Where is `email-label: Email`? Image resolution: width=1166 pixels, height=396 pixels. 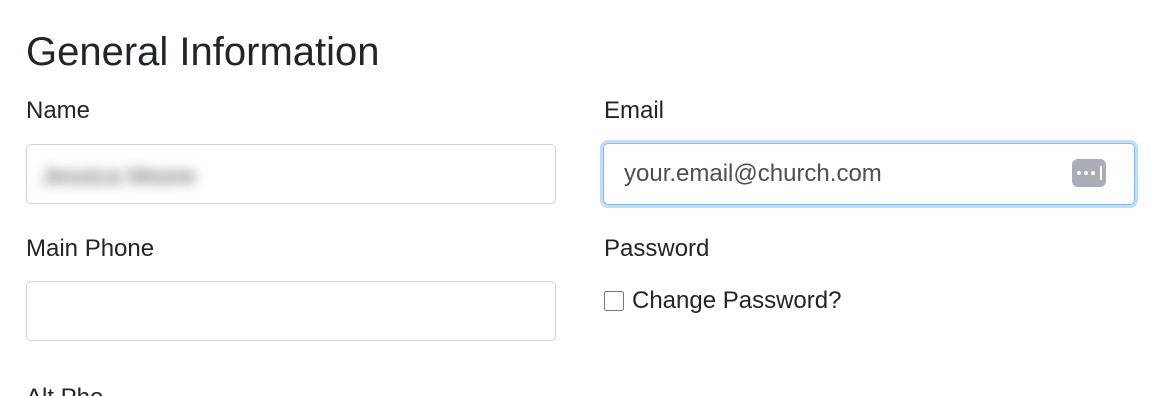
email-label: Email is located at coordinates (634, 110).